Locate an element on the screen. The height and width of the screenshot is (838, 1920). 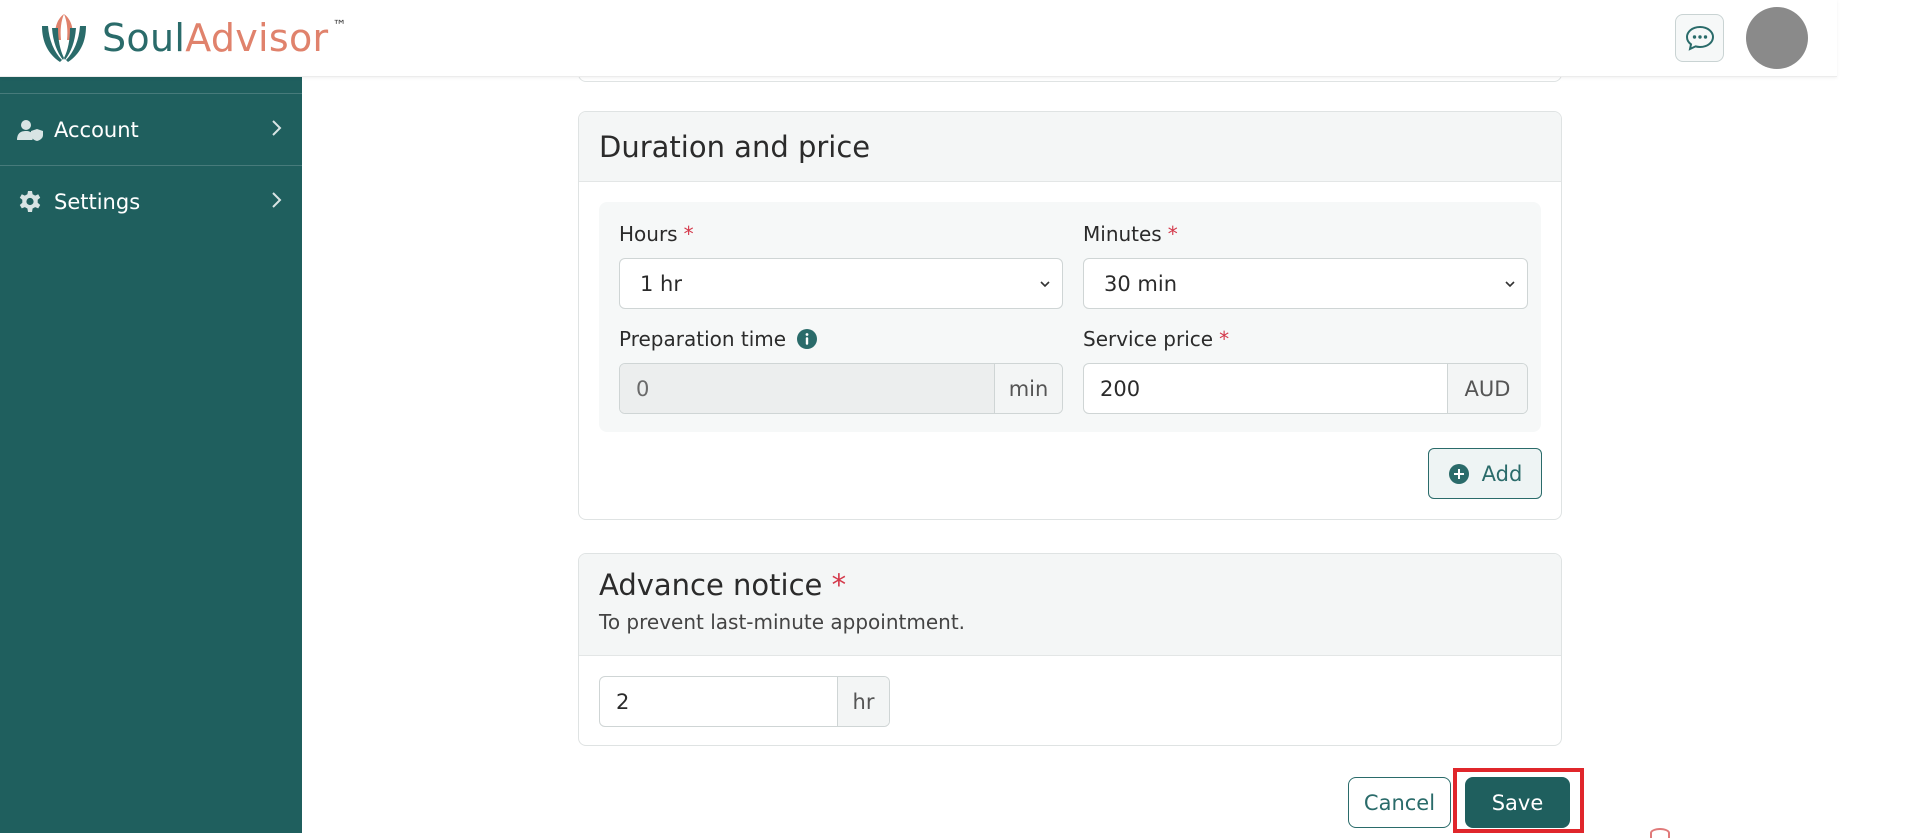
chat-bubble-icon is located at coordinates (1699, 38).